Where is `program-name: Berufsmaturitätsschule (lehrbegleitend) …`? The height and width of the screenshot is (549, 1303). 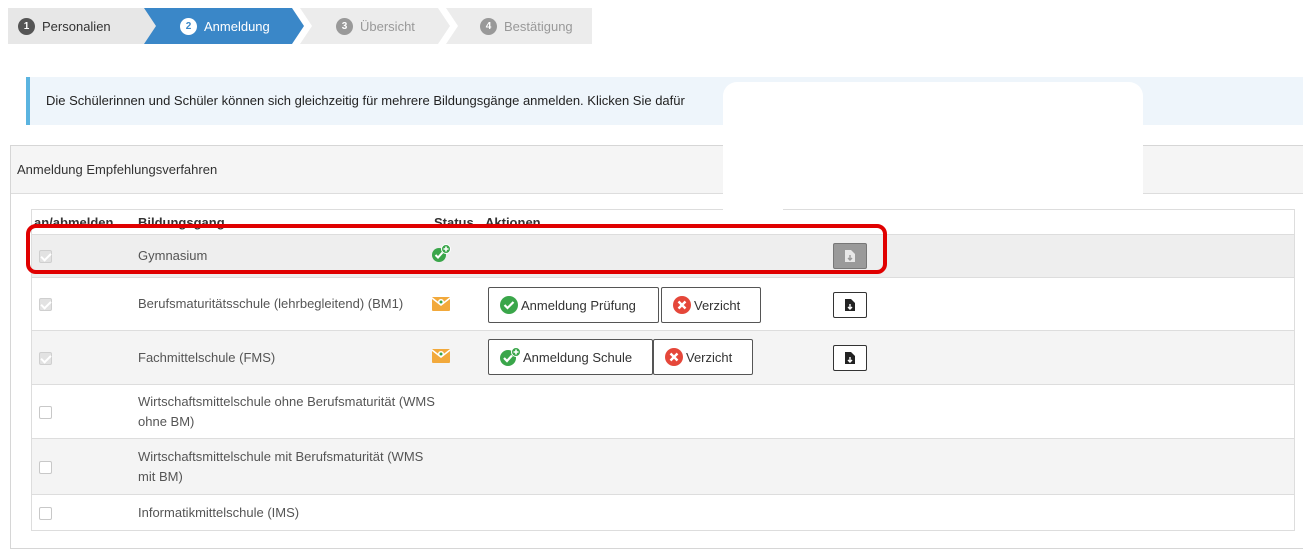 program-name: Berufsmaturitätsschule (lehrbegleitend) … is located at coordinates (271, 303).